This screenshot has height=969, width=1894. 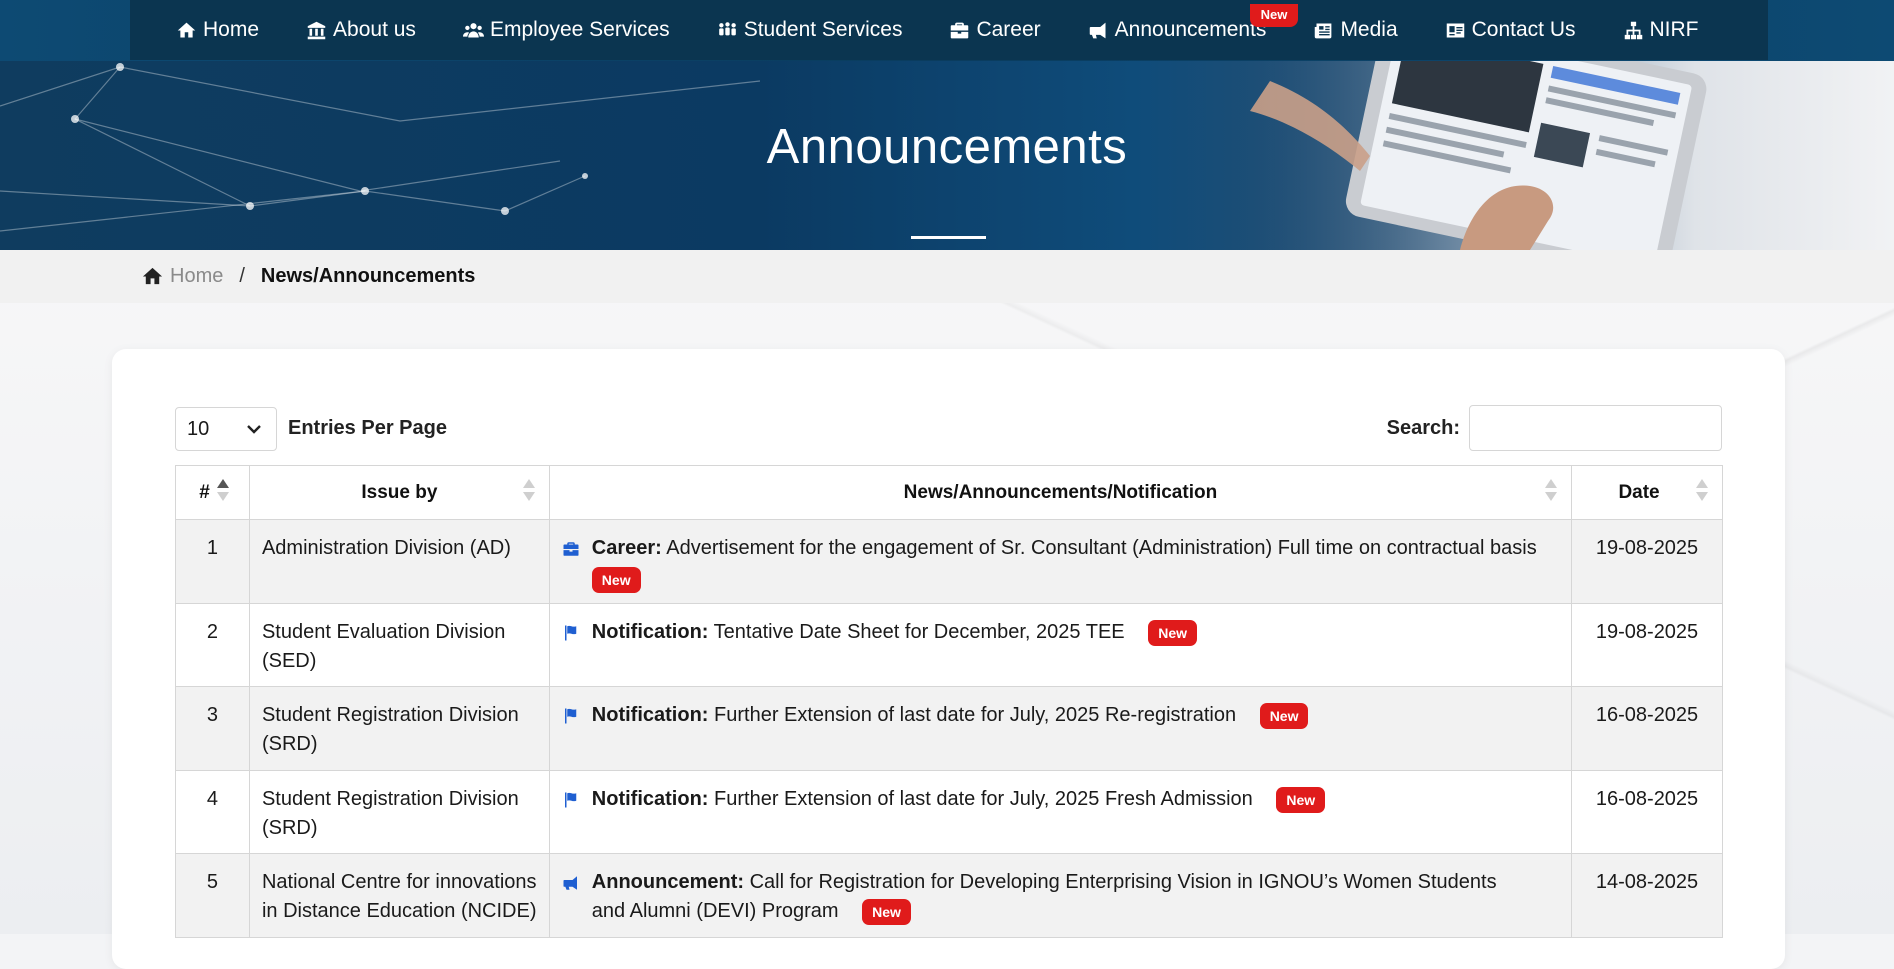 I want to click on nav-item-label: NIRF, so click(x=1674, y=29).